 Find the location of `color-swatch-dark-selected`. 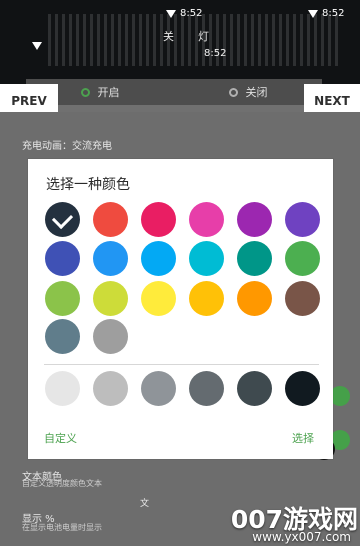

color-swatch-dark-selected is located at coordinates (62, 219).